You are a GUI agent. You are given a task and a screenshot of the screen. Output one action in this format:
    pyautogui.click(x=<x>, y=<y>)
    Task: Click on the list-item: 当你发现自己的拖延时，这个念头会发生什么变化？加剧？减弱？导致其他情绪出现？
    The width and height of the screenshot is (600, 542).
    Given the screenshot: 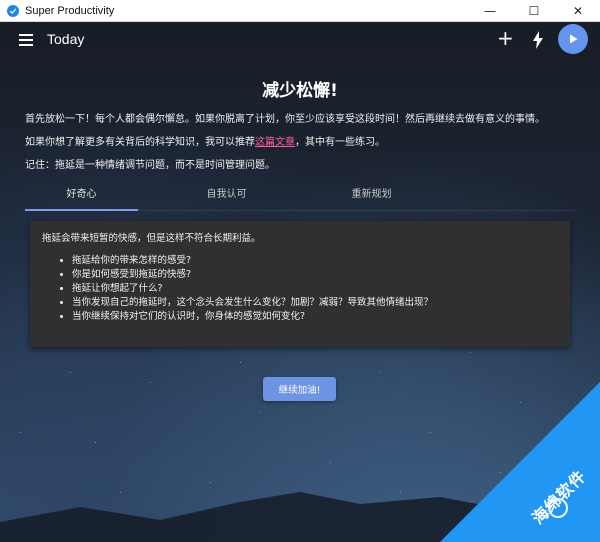 What is the action you would take?
    pyautogui.click(x=315, y=303)
    